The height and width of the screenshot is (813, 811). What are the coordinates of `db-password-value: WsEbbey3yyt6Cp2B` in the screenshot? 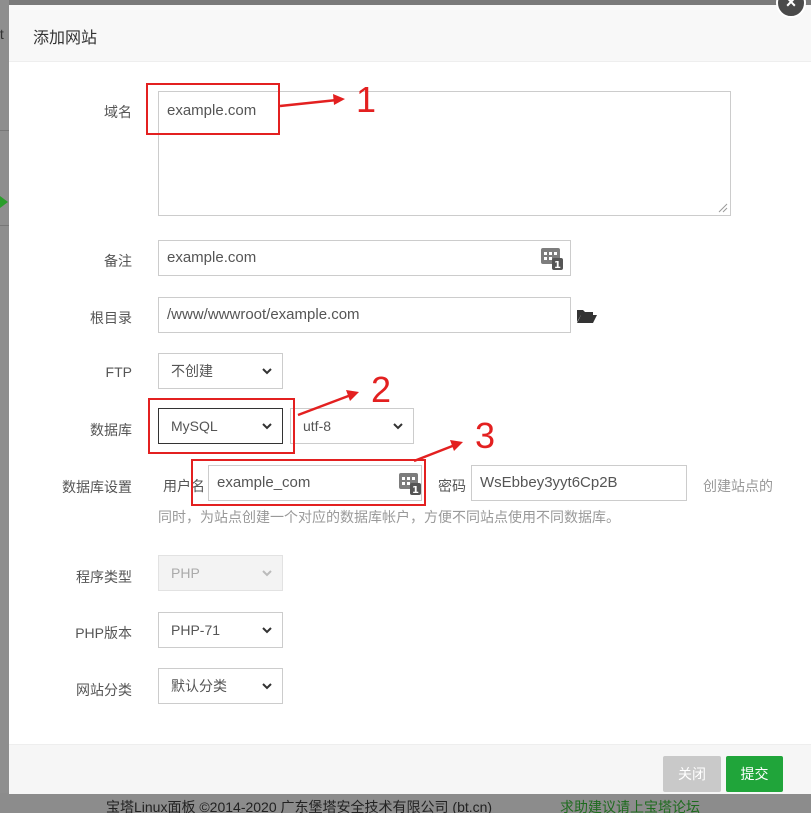 It's located at (549, 482).